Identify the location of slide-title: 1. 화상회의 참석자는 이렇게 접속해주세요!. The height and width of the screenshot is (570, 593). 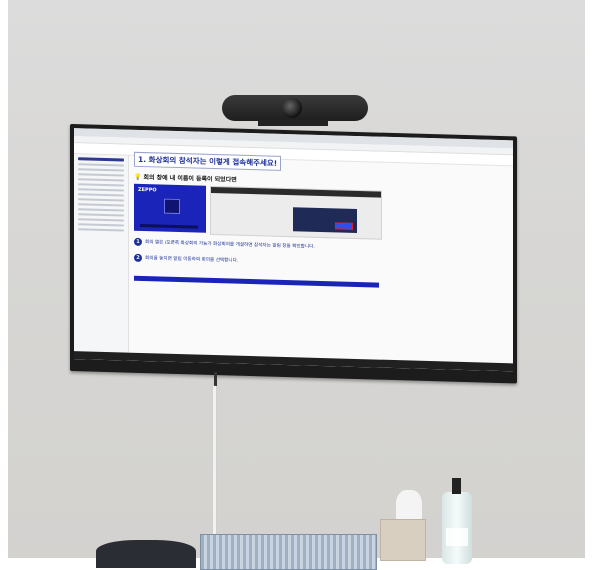
(208, 161).